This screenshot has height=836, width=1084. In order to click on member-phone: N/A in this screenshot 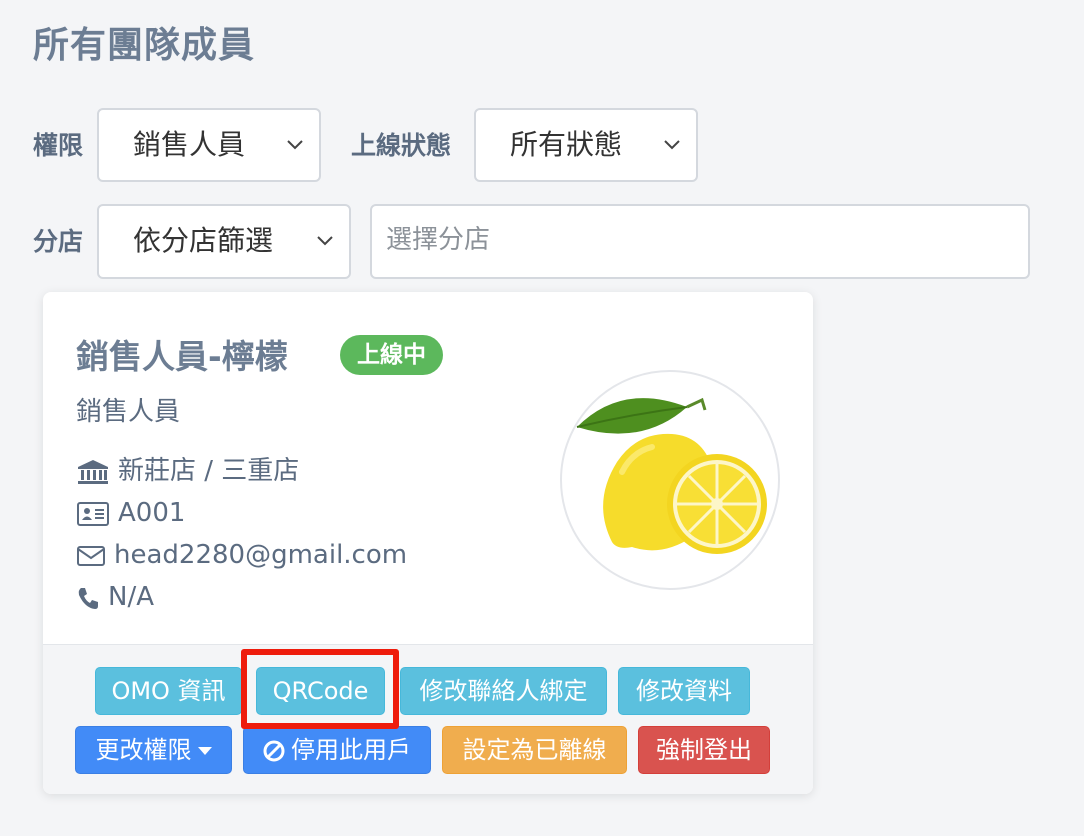, I will do `click(131, 597)`.